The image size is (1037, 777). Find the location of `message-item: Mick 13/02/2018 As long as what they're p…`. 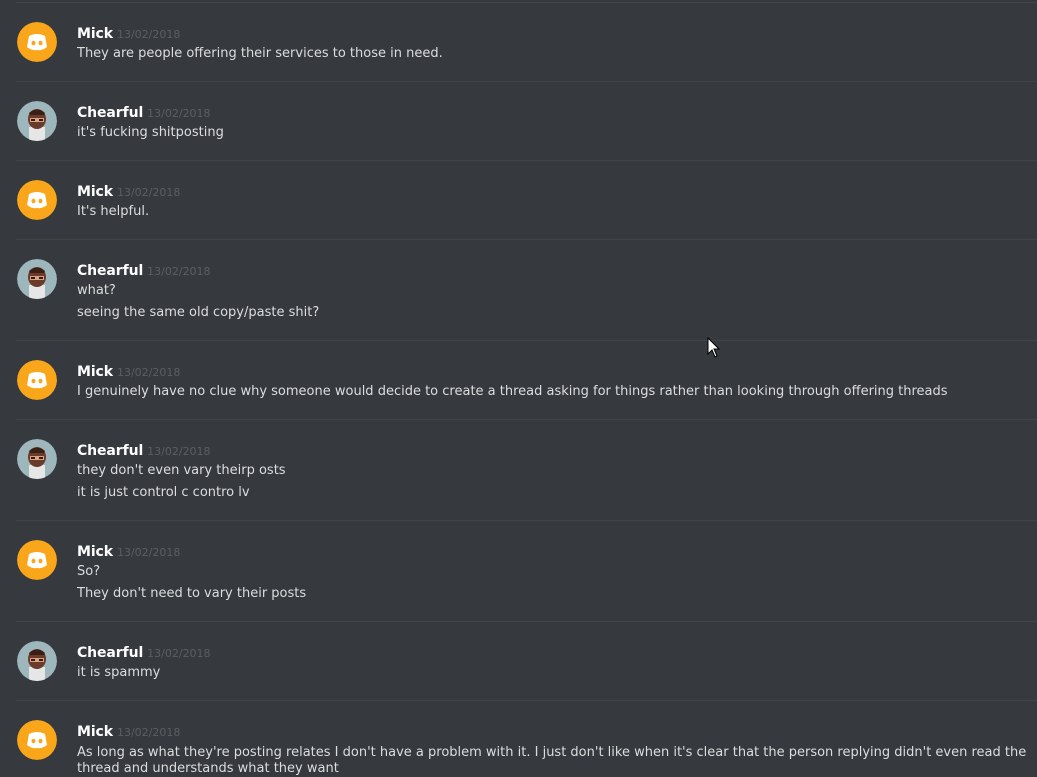

message-item: Mick 13/02/2018 As long as what they're p… is located at coordinates (526, 738).